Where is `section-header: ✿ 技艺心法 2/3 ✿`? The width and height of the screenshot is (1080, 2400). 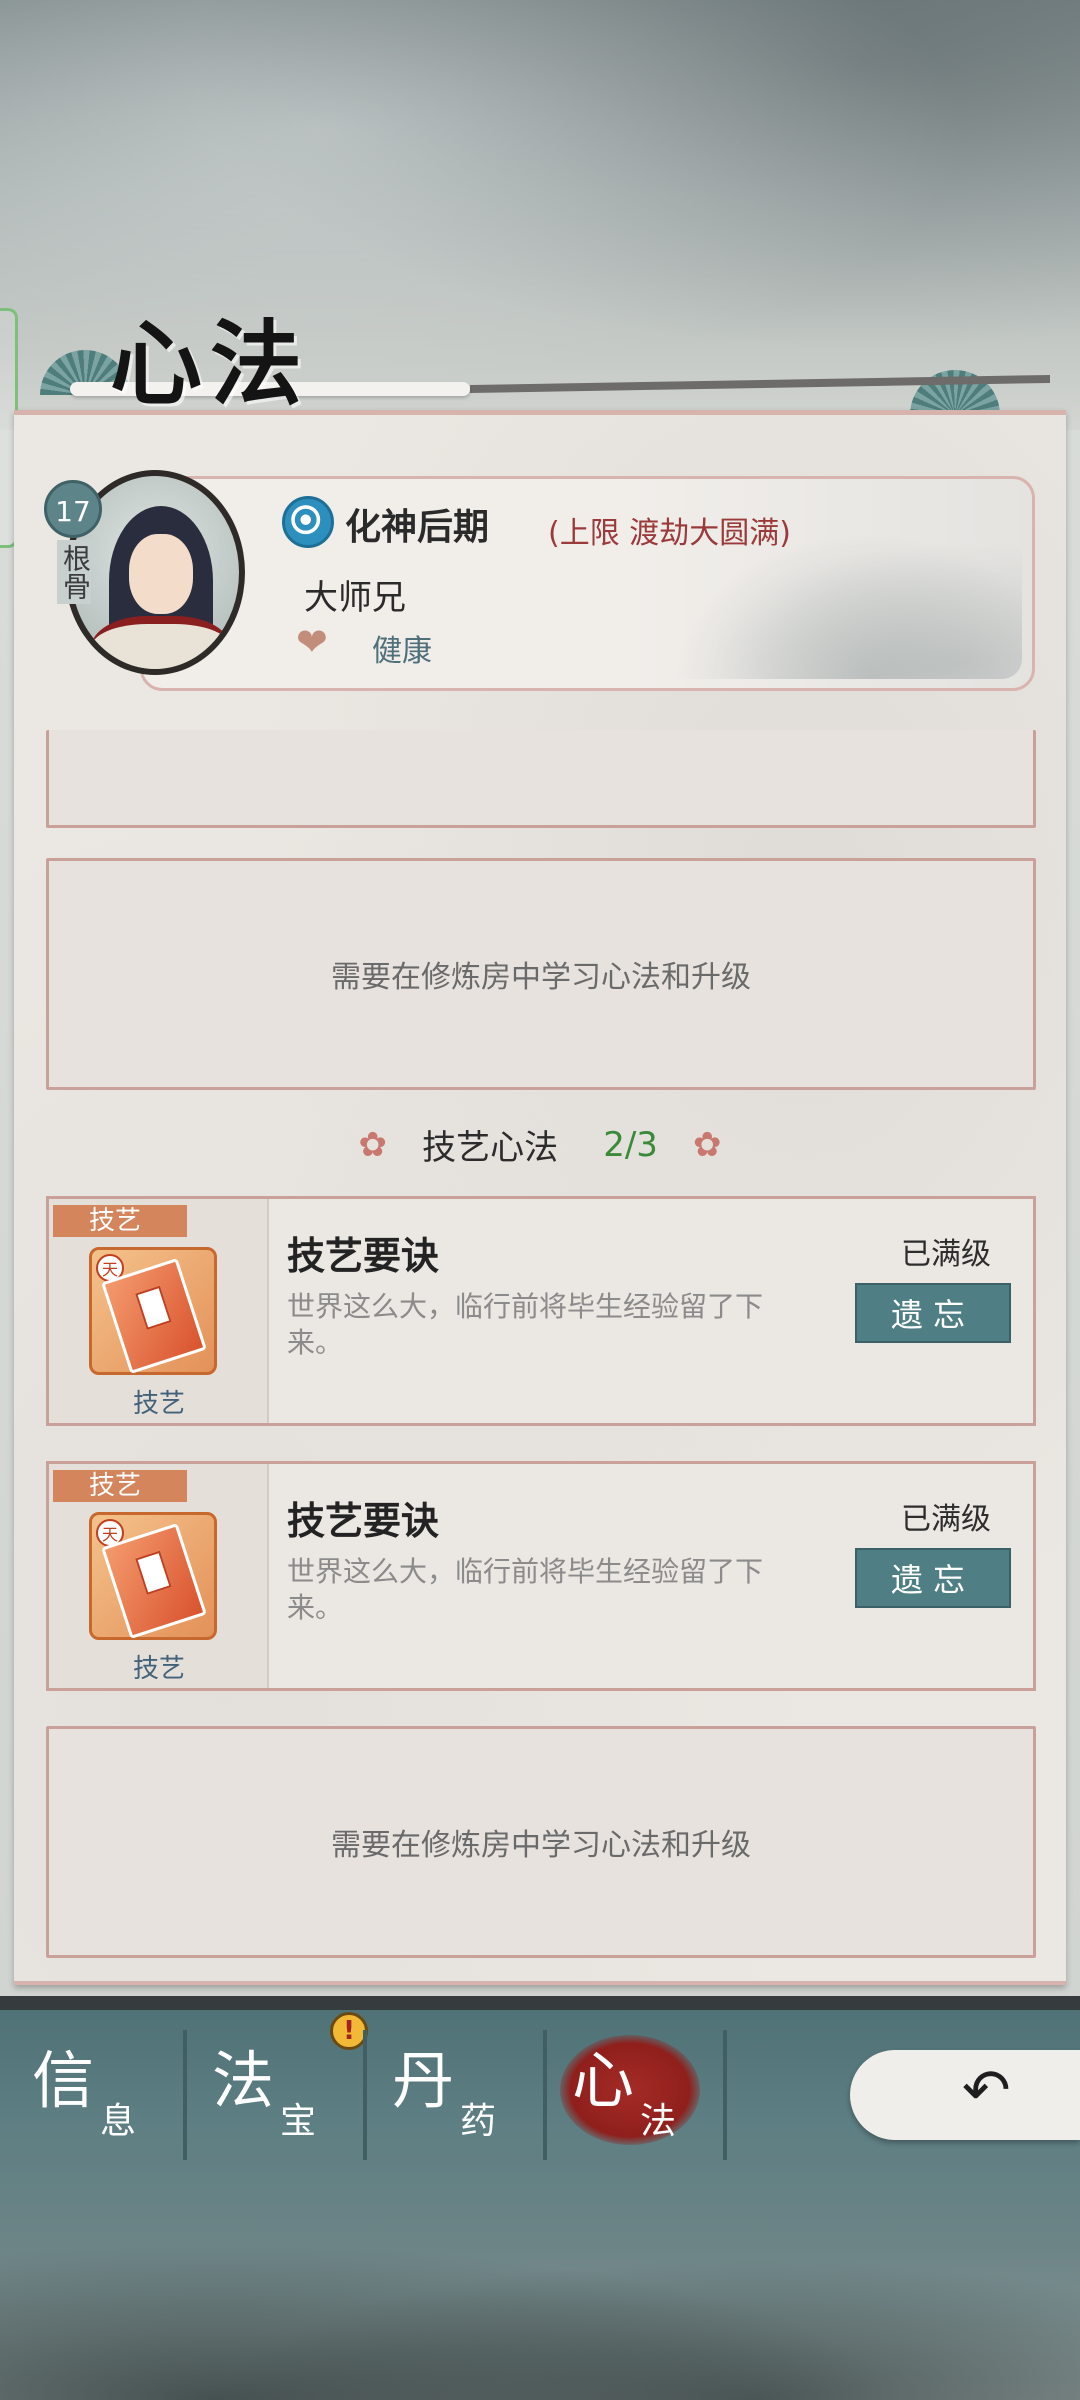 section-header: ✿ 技艺心法 2/3 ✿ is located at coordinates (540, 1150).